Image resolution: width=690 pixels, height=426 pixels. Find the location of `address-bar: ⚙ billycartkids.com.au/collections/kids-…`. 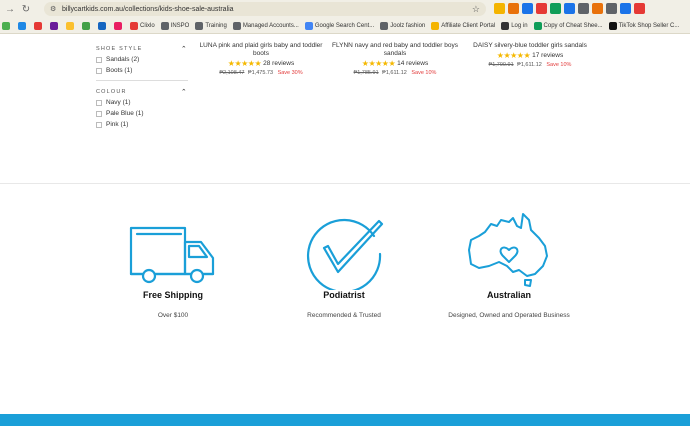

address-bar: ⚙ billycartkids.com.au/collections/kids-… is located at coordinates (265, 9).